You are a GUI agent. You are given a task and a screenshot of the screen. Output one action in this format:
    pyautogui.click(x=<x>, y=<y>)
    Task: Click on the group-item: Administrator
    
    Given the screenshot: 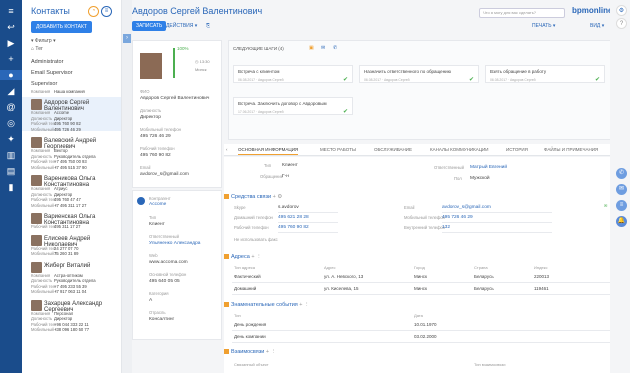 What is the action you would take?
    pyautogui.click(x=47, y=62)
    